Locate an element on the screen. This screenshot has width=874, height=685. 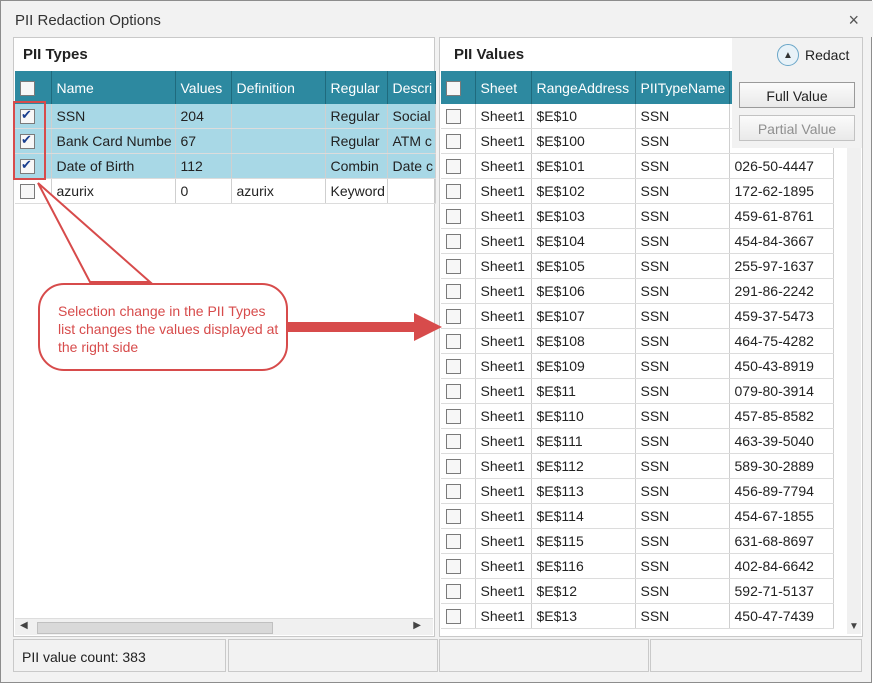
pii-value-row: Sheet1 $E$106 SSN 291-86-2242 is located at coordinates (637, 291).